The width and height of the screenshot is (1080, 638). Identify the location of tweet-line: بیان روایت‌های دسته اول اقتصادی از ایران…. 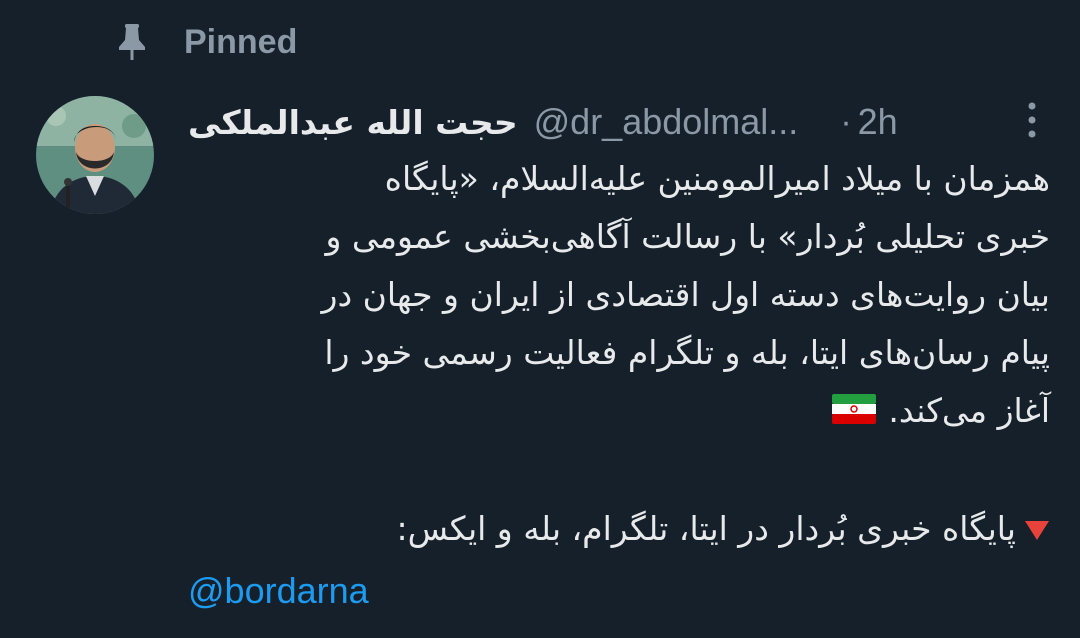
(685, 294).